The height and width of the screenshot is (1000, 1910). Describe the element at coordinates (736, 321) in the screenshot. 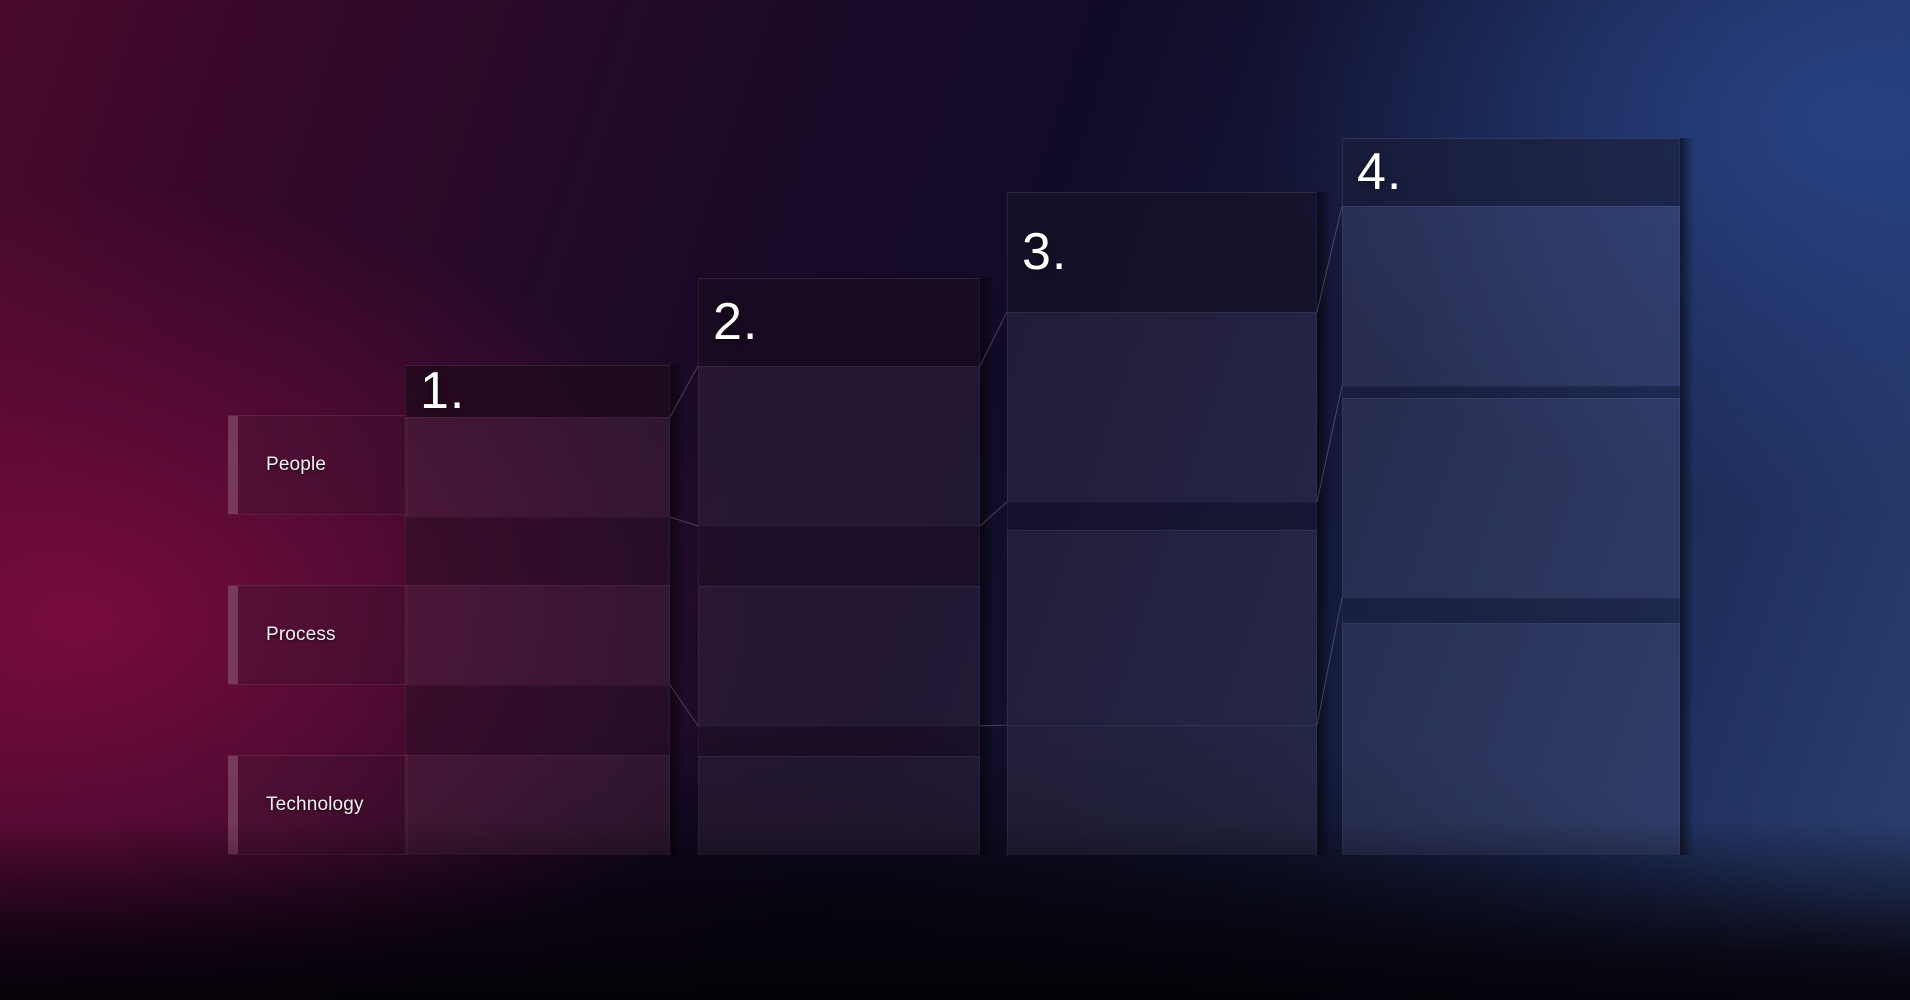

I see `step-number-2: 2.` at that location.